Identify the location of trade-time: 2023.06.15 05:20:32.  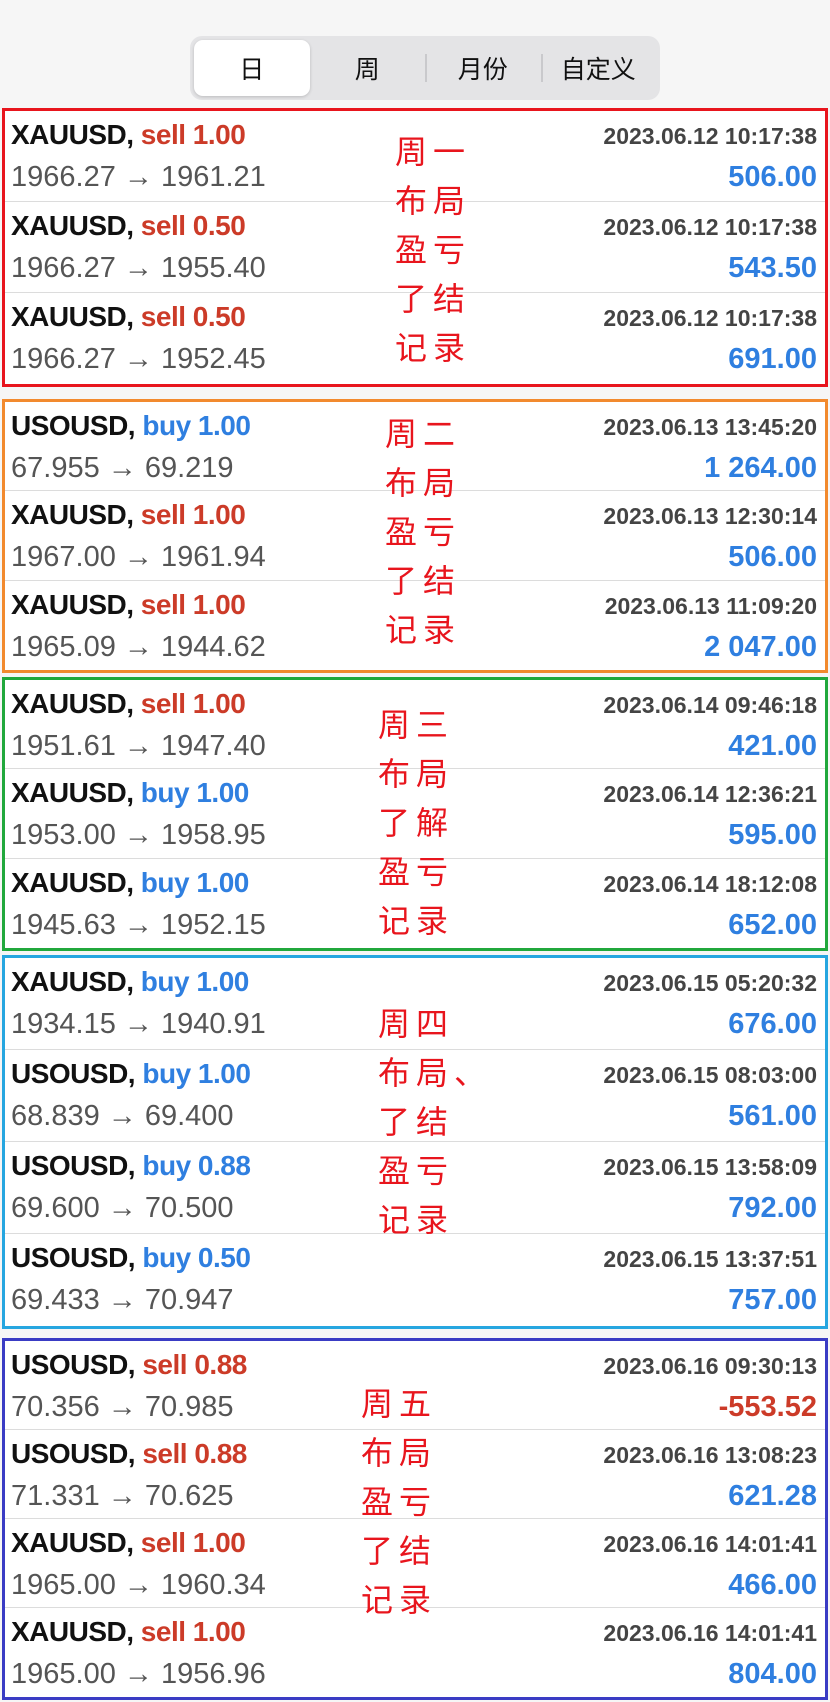
(710, 983).